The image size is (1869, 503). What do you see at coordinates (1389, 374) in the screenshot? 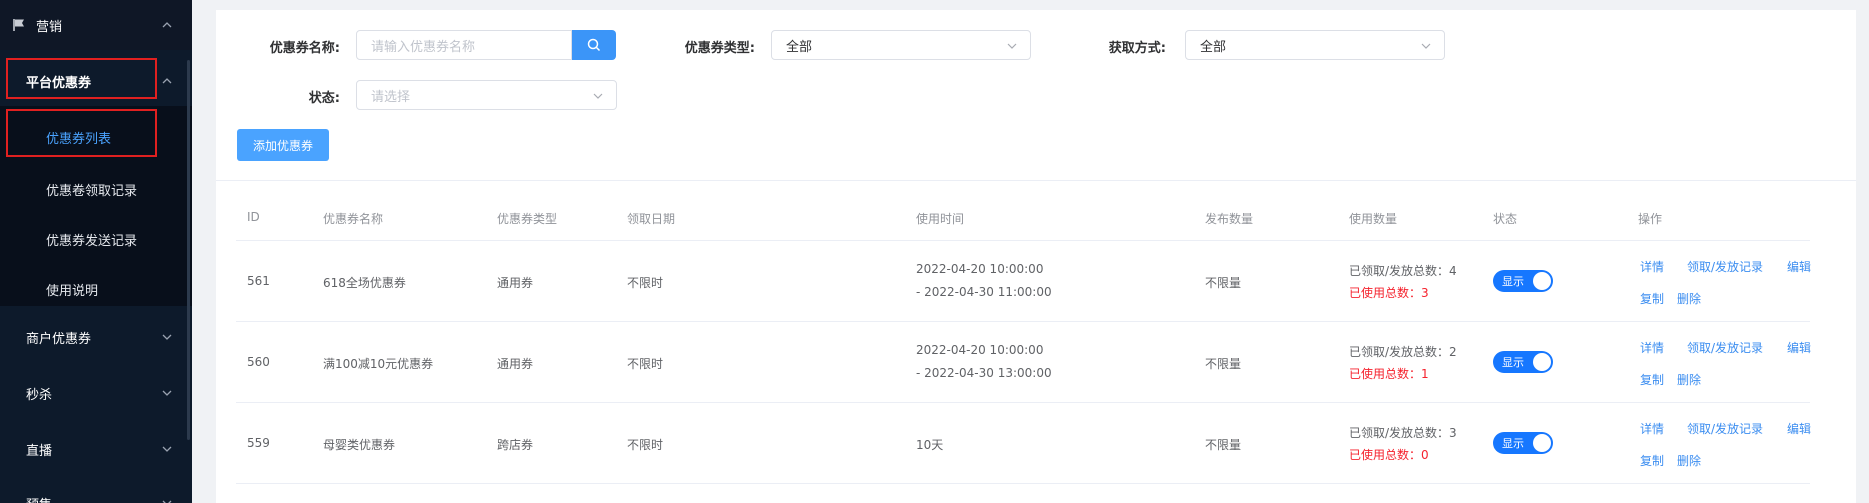
I see `cell-used-total: 已使用总数：1` at bounding box center [1389, 374].